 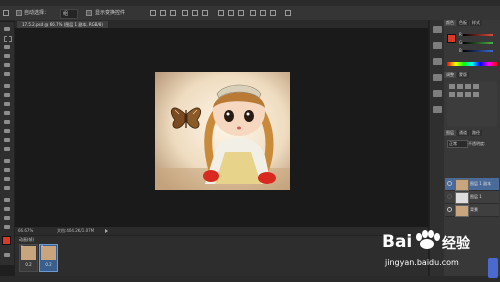 What do you see at coordinates (222, 131) in the screenshot?
I see `document-image` at bounding box center [222, 131].